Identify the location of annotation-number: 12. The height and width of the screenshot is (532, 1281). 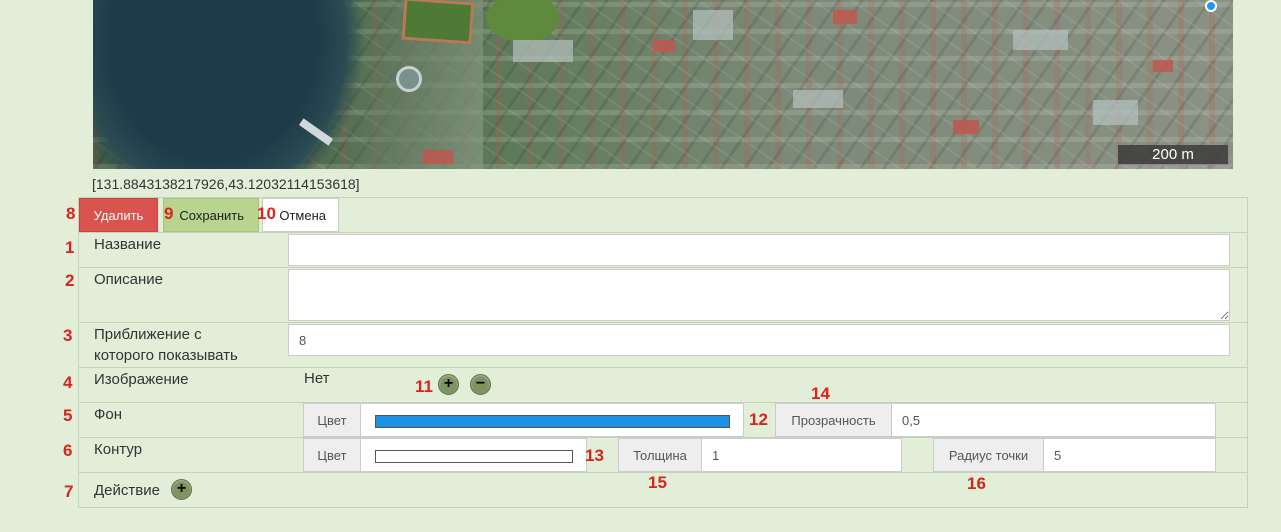
(758, 419).